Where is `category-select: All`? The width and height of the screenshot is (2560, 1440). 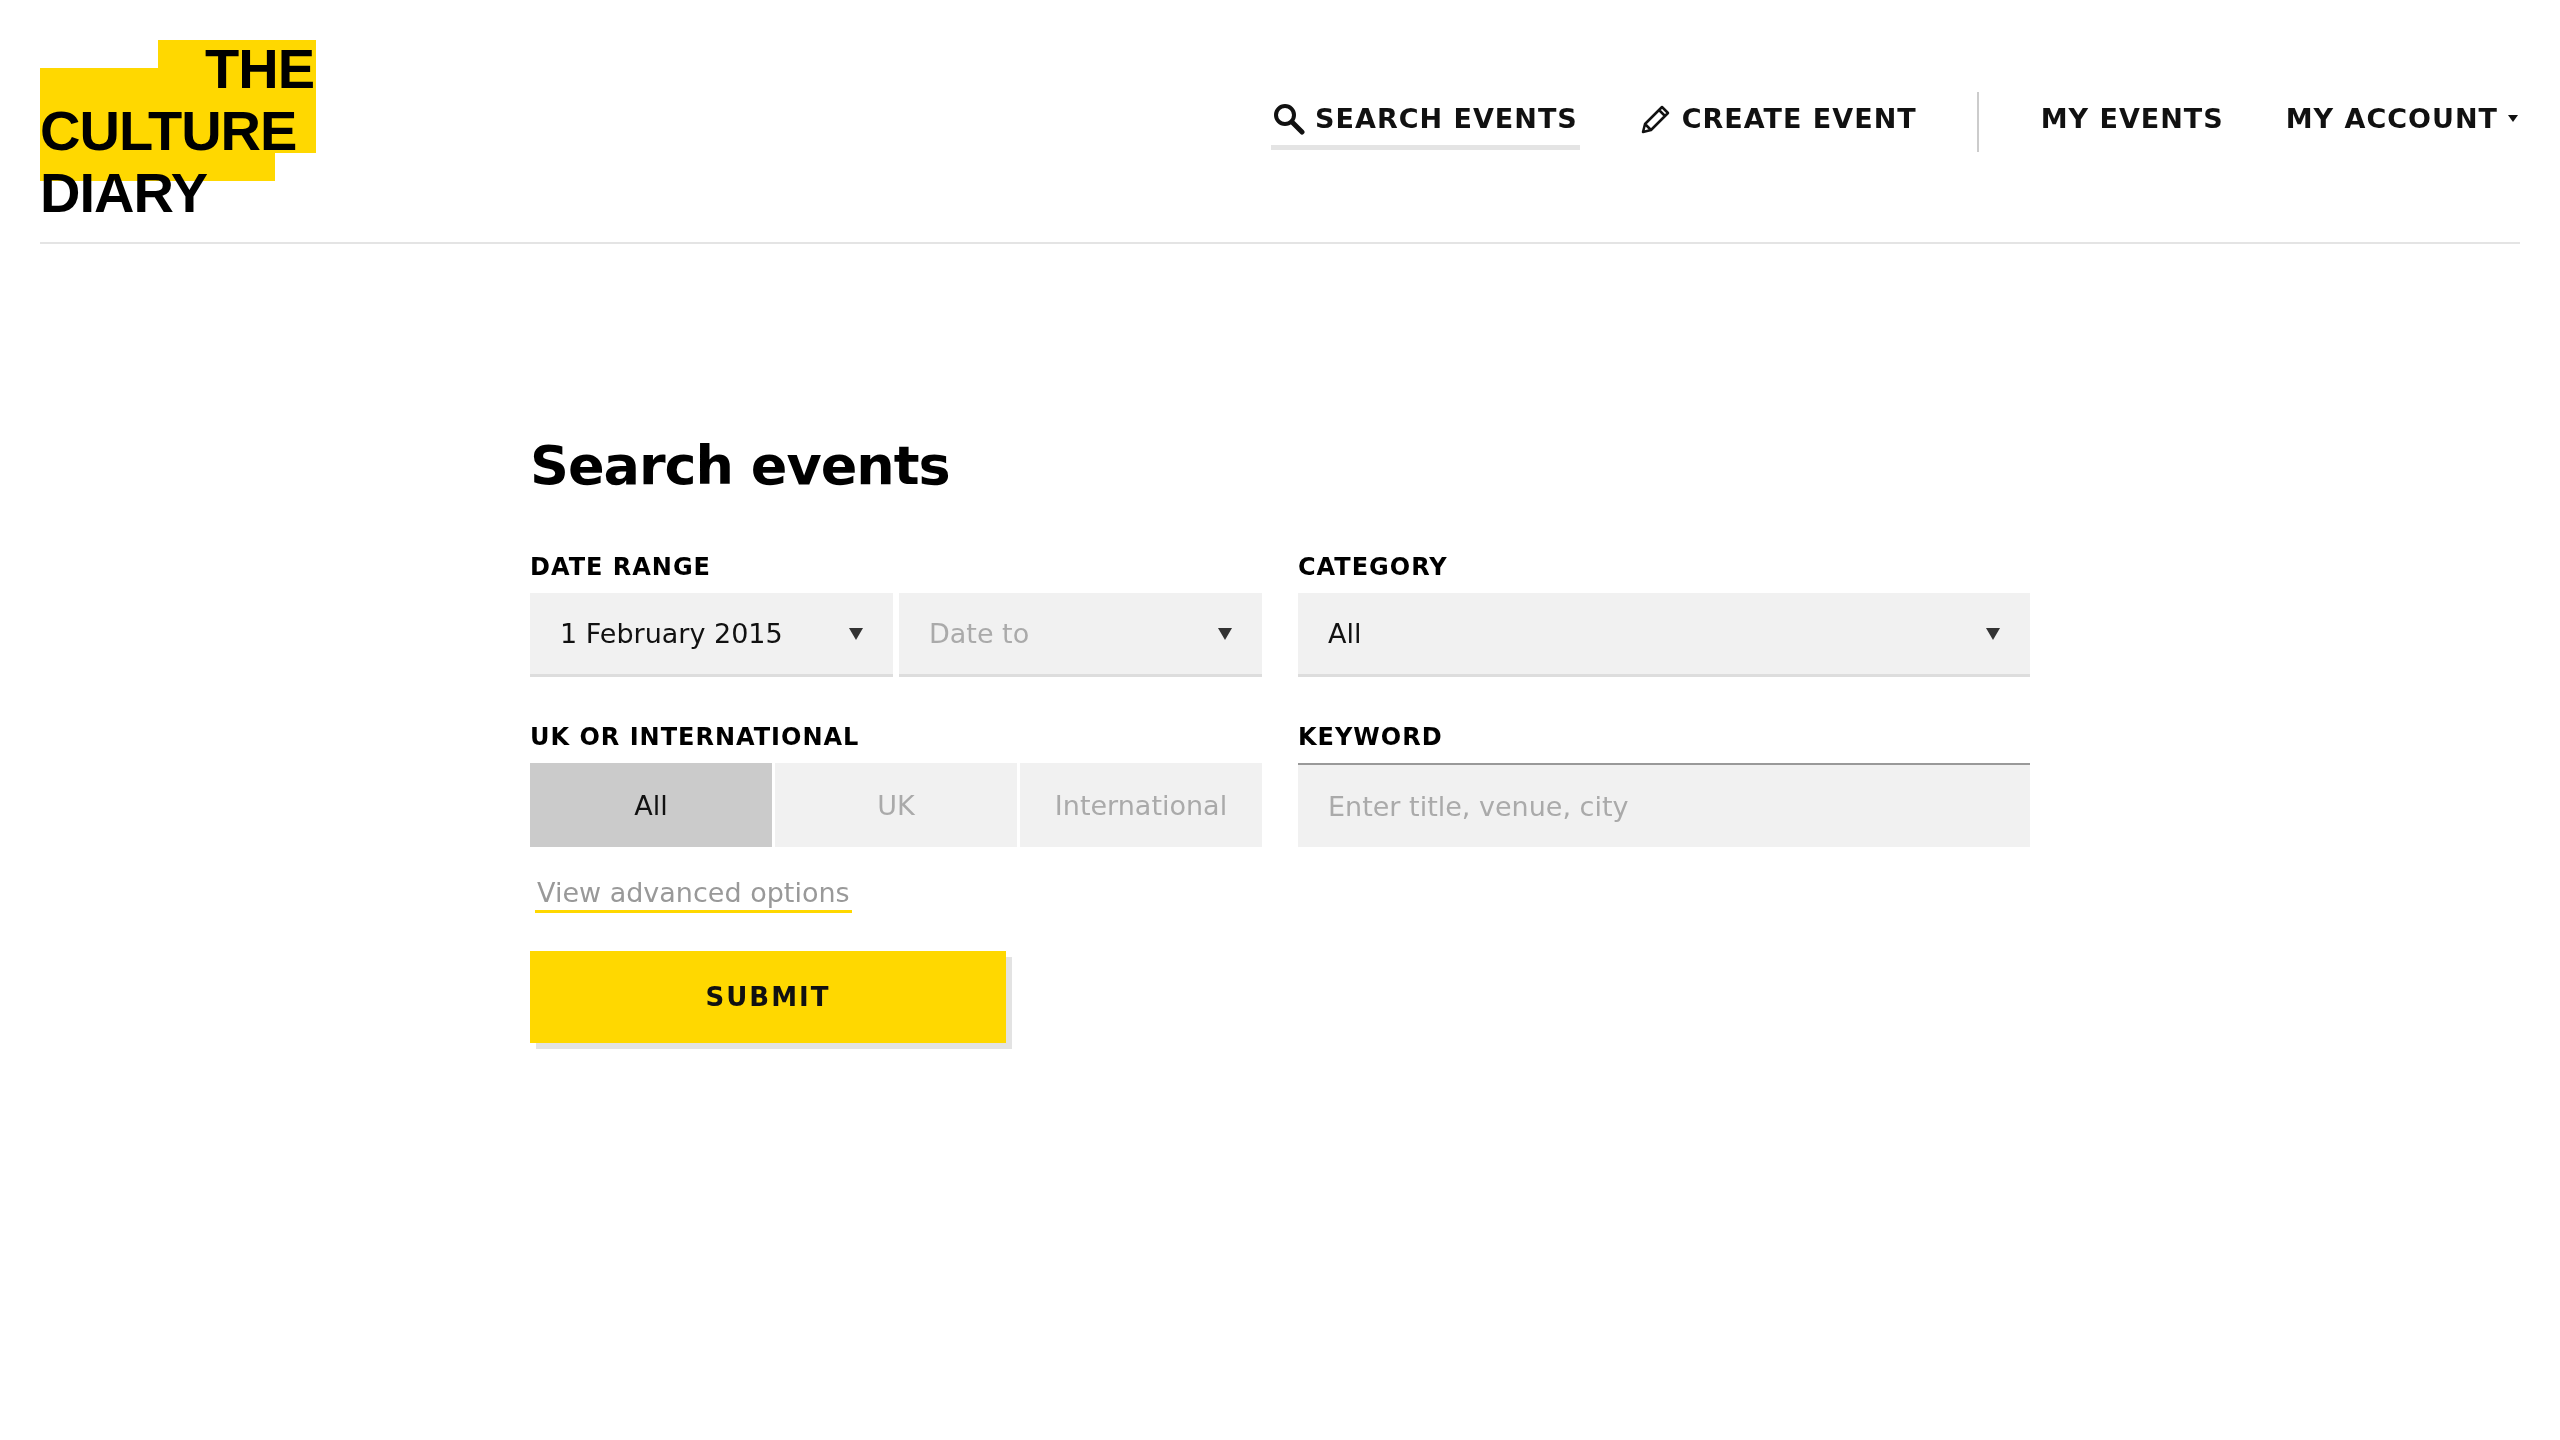
category-select: All is located at coordinates (1664, 635).